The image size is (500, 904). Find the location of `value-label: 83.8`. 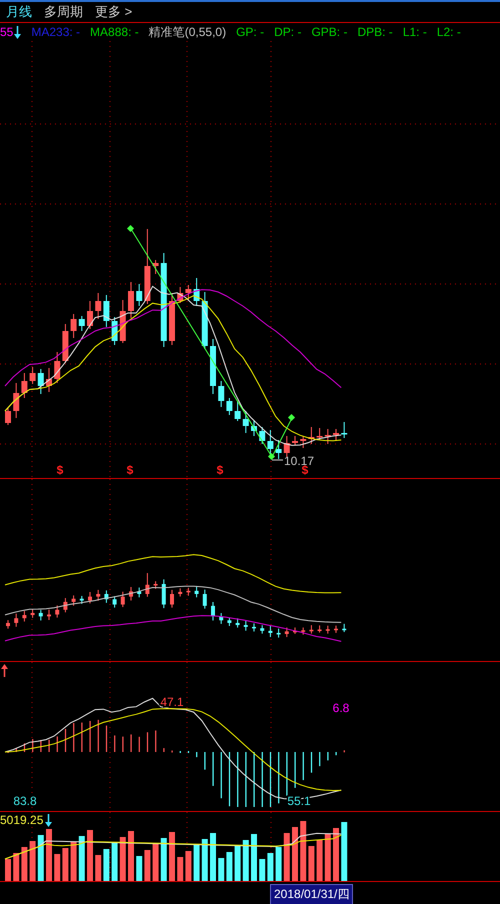

value-label: 83.8 is located at coordinates (25, 801).